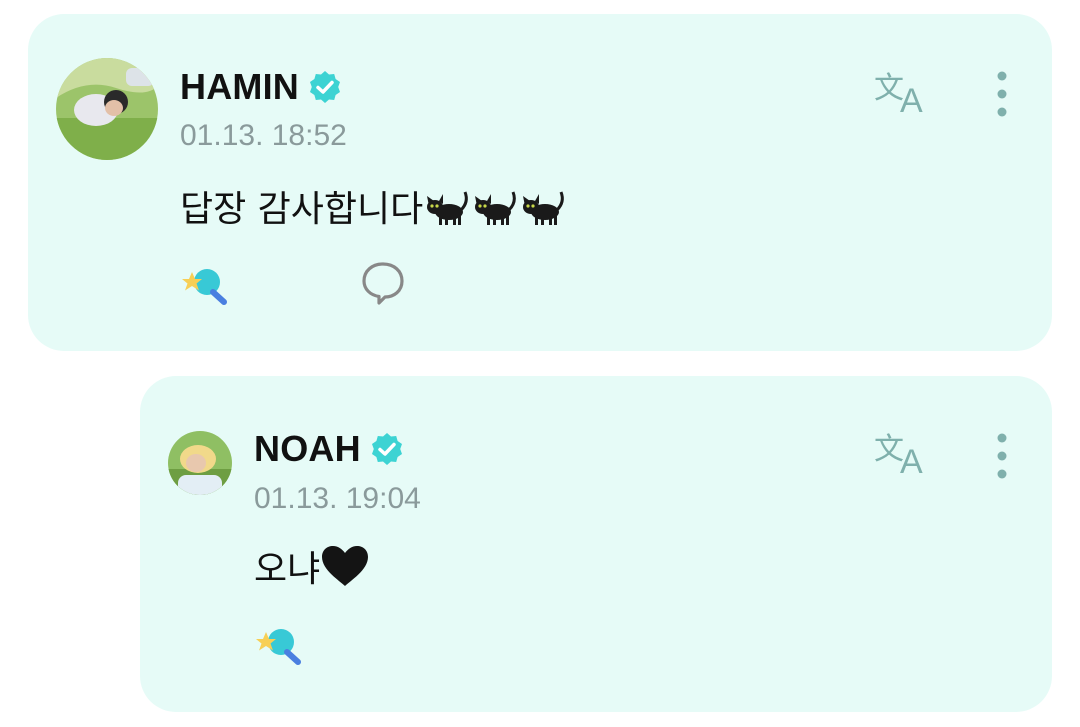 The image size is (1080, 727). Describe the element at coordinates (287, 569) in the screenshot. I see `comment-text-body: 오냐` at that location.